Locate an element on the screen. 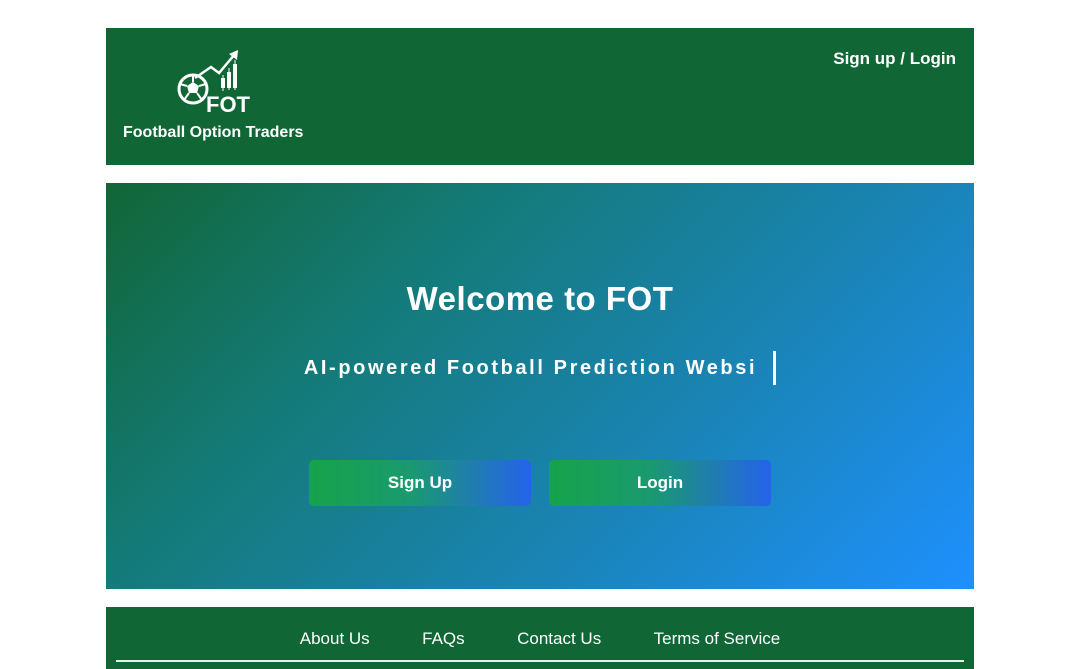  typing-row: AI-powered Football Prediction Websi is located at coordinates (540, 368).